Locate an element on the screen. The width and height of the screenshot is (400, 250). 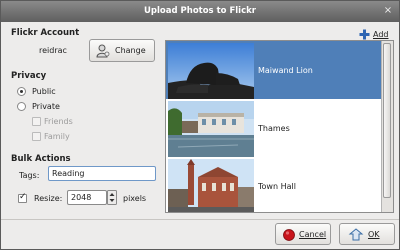
cancel-button: Cancel is located at coordinates (303, 234).